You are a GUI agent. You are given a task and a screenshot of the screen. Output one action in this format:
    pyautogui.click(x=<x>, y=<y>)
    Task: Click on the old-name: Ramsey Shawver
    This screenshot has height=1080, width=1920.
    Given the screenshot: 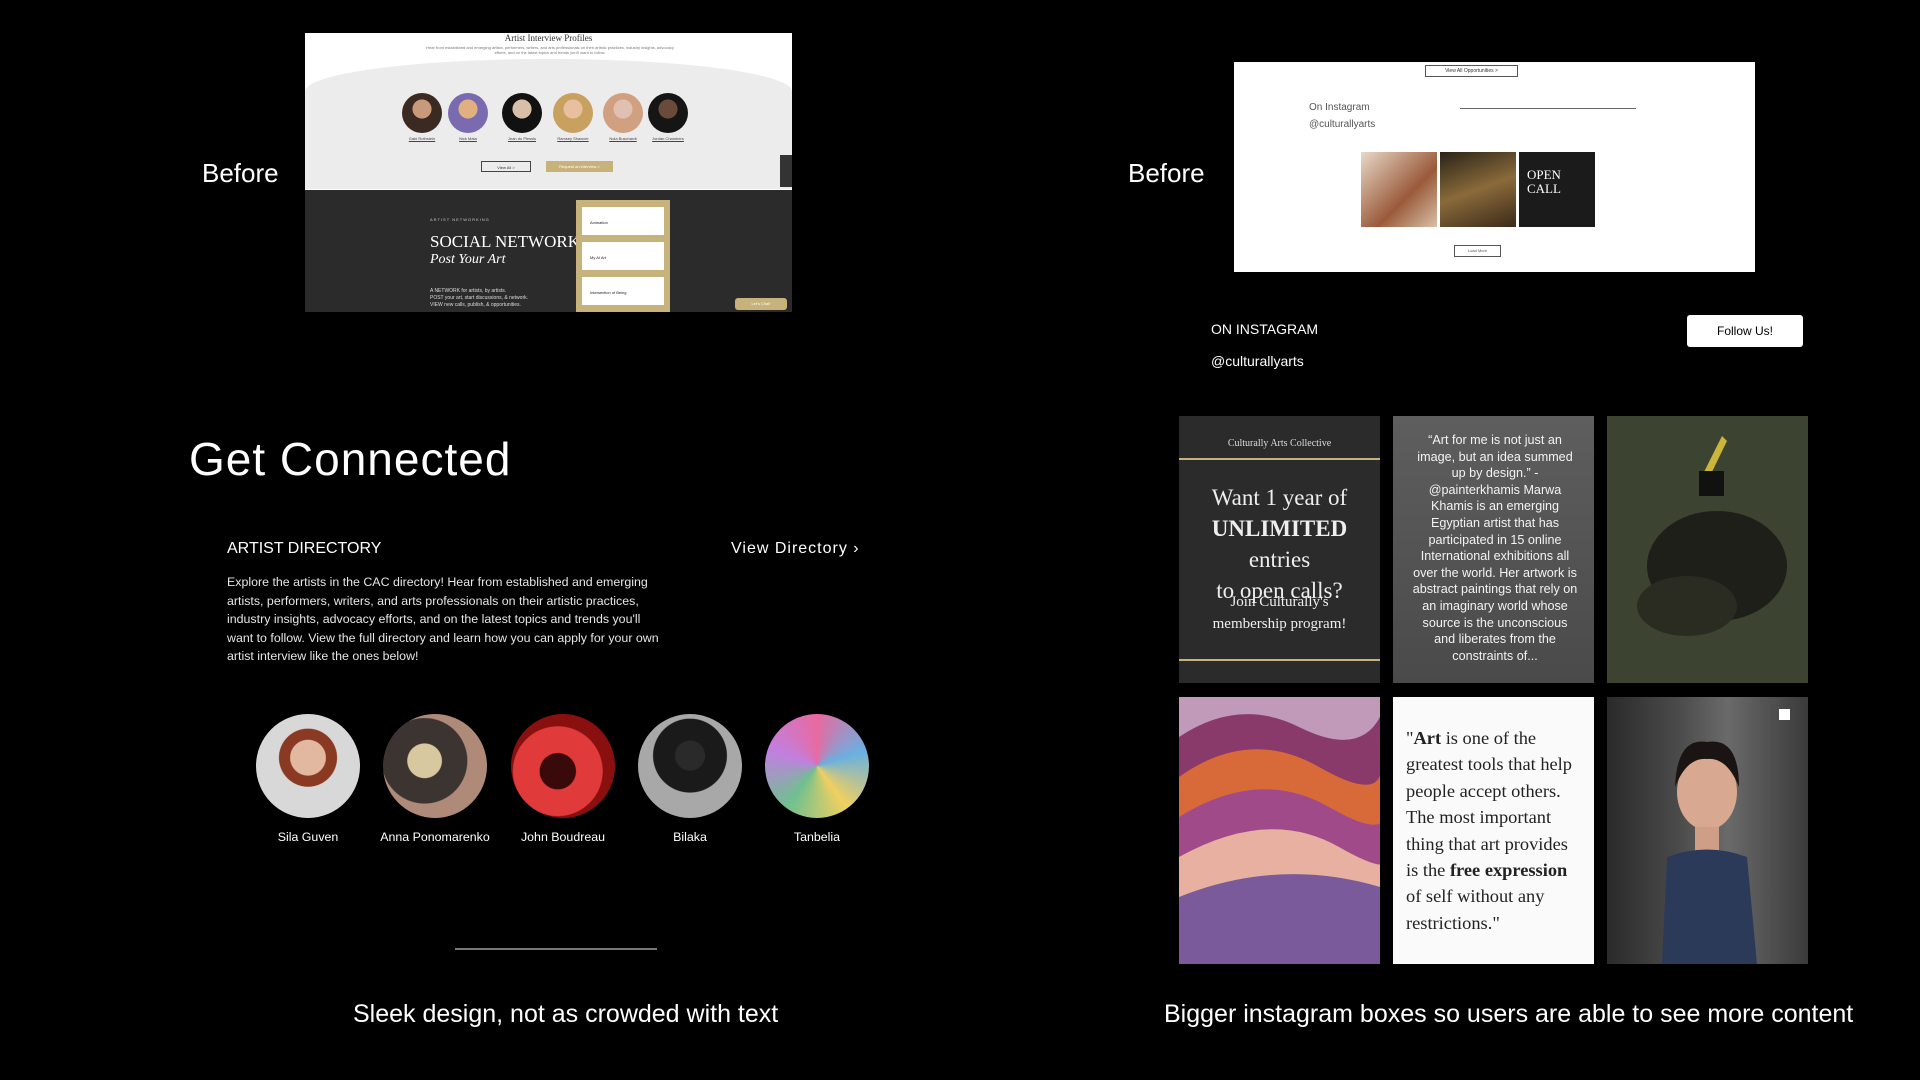 What is the action you would take?
    pyautogui.click(x=573, y=138)
    